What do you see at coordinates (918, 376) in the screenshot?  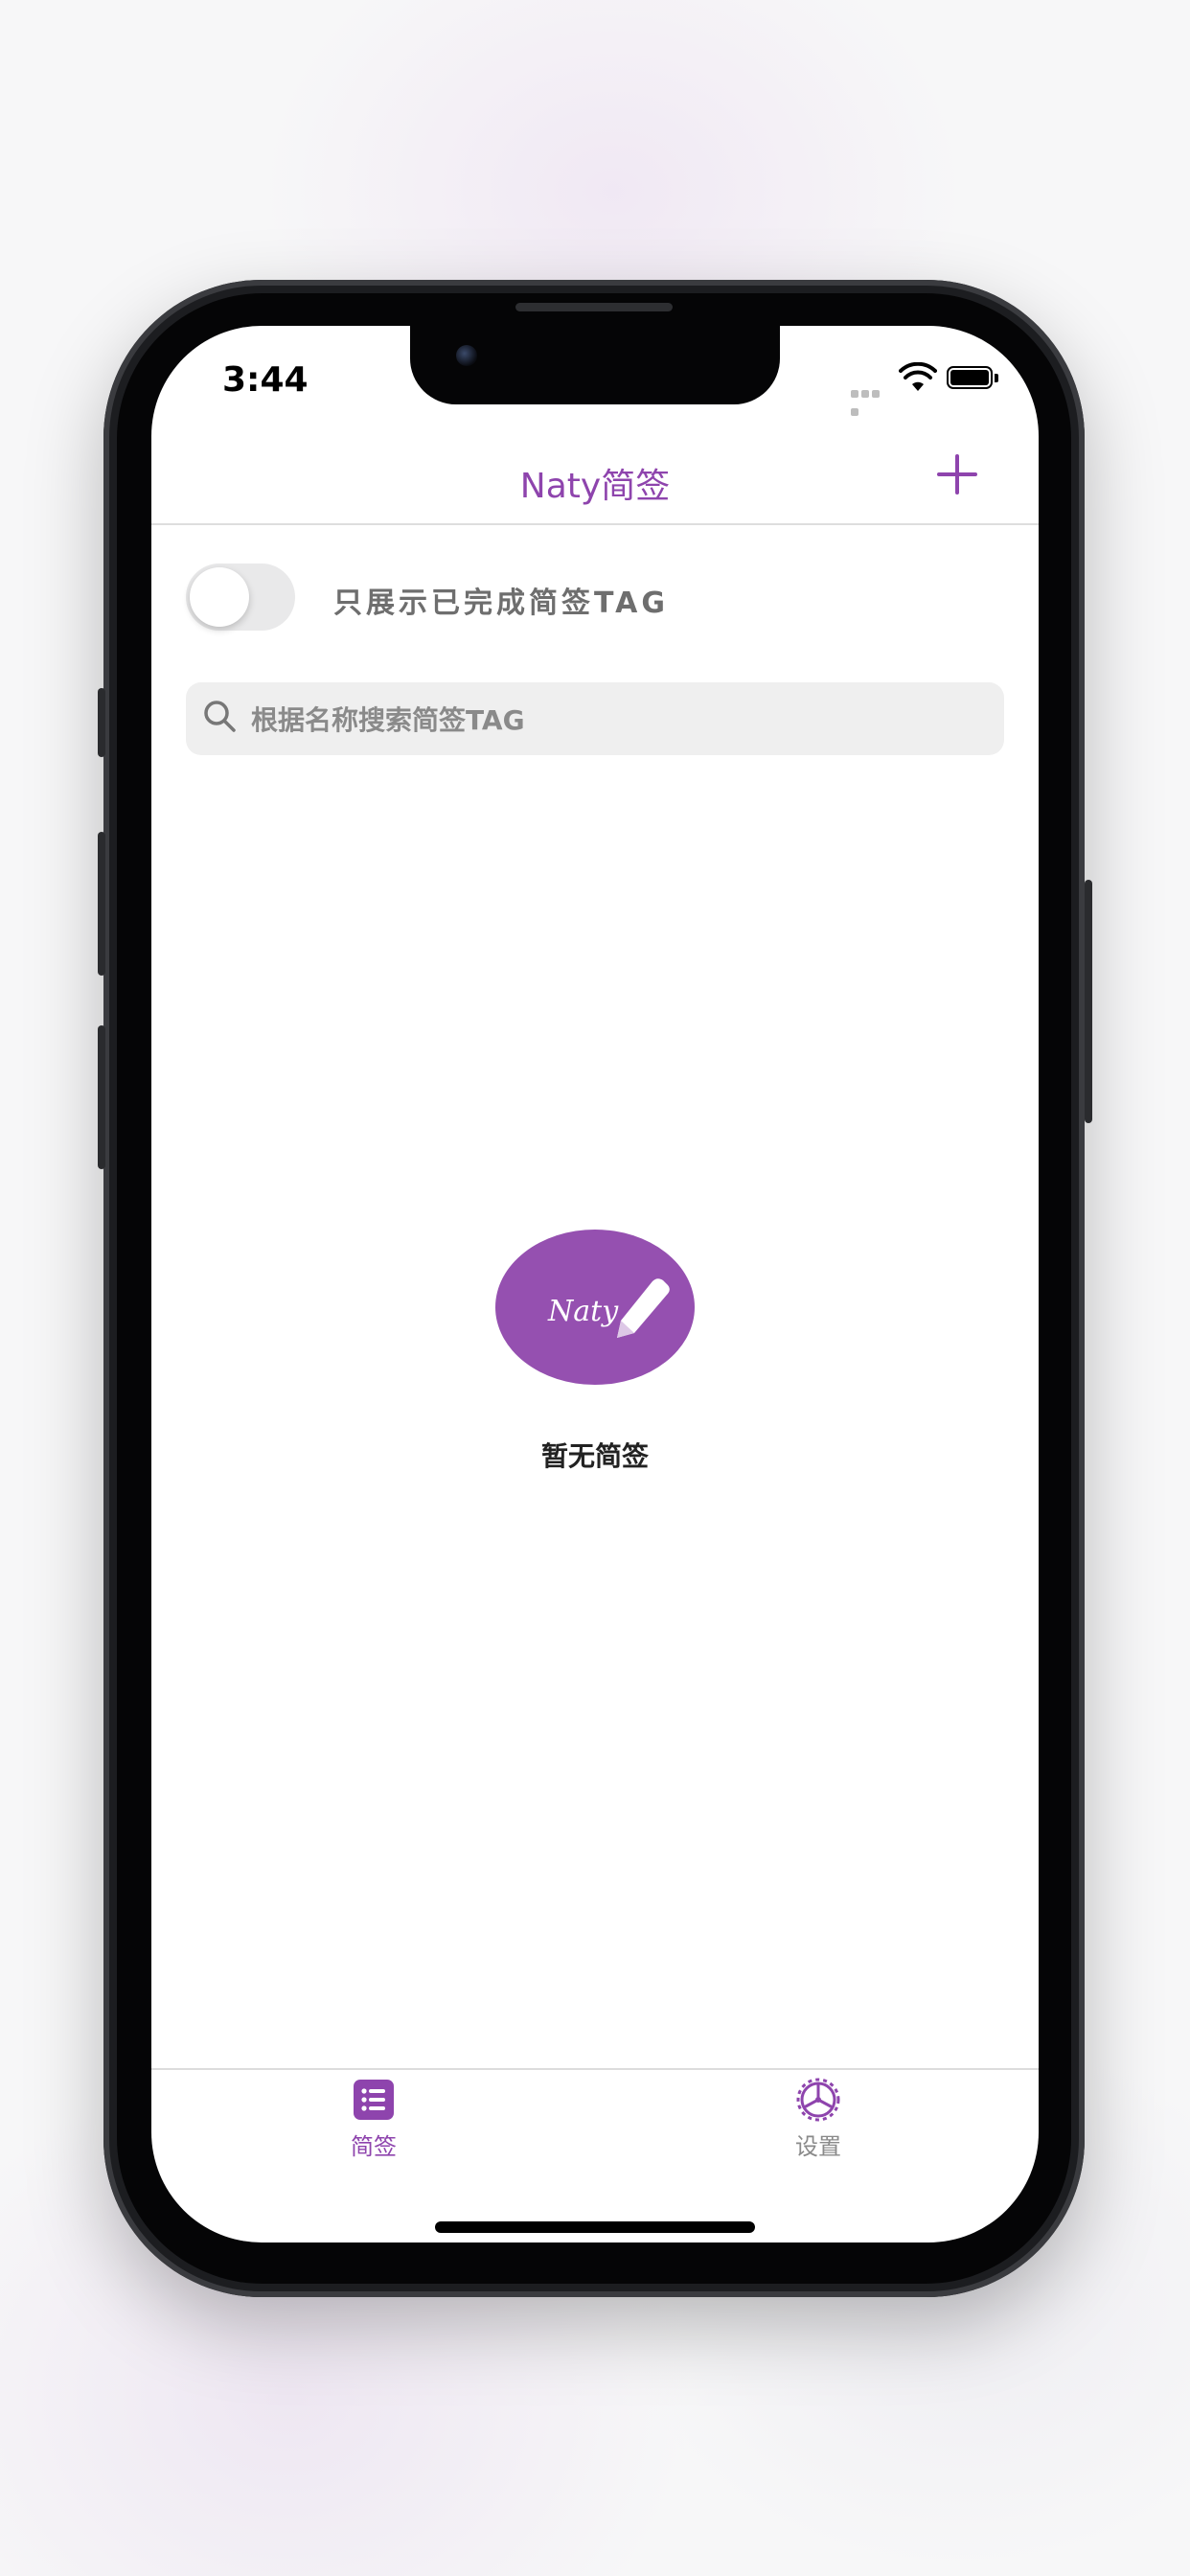 I see `wifi-icon` at bounding box center [918, 376].